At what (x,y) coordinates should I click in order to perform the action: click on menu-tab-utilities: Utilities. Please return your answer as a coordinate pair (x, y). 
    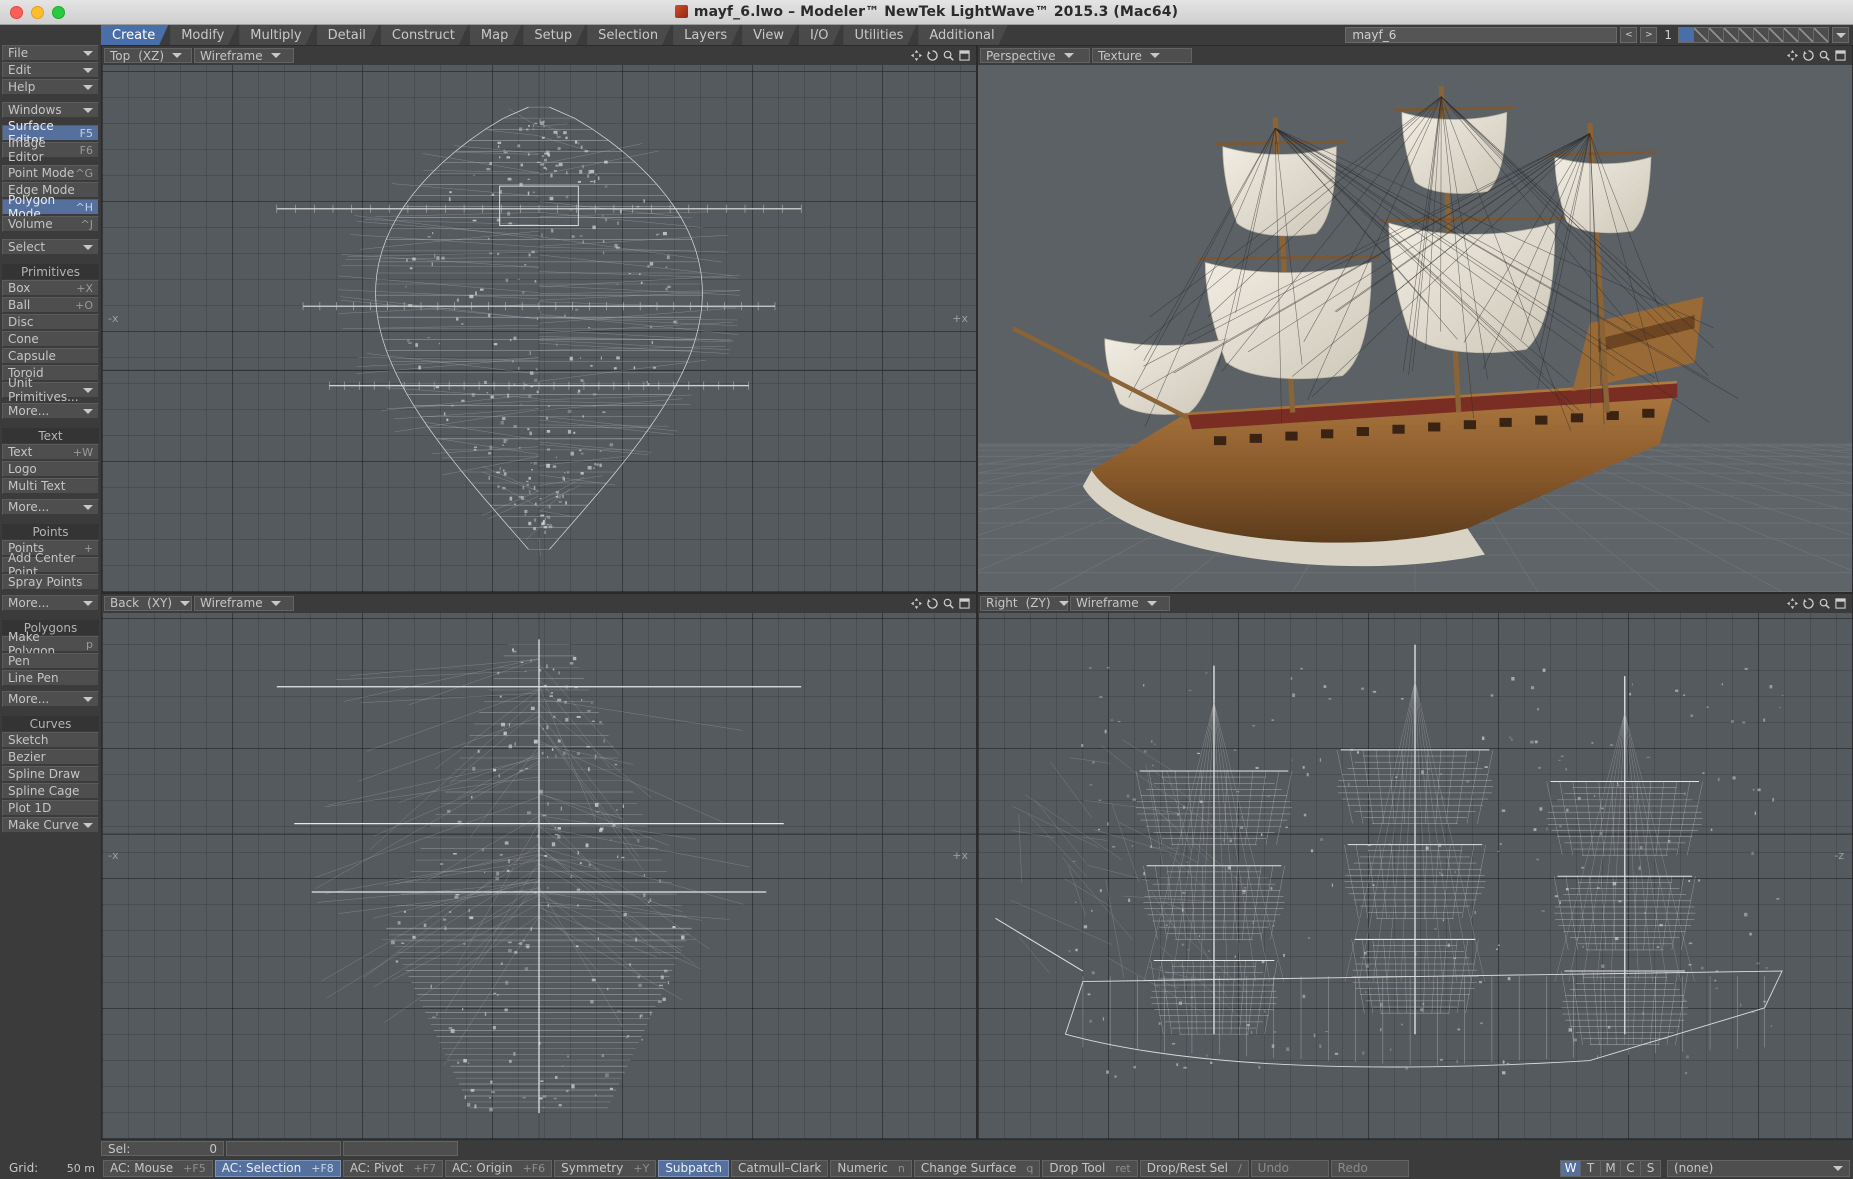
    Looking at the image, I should click on (879, 35).